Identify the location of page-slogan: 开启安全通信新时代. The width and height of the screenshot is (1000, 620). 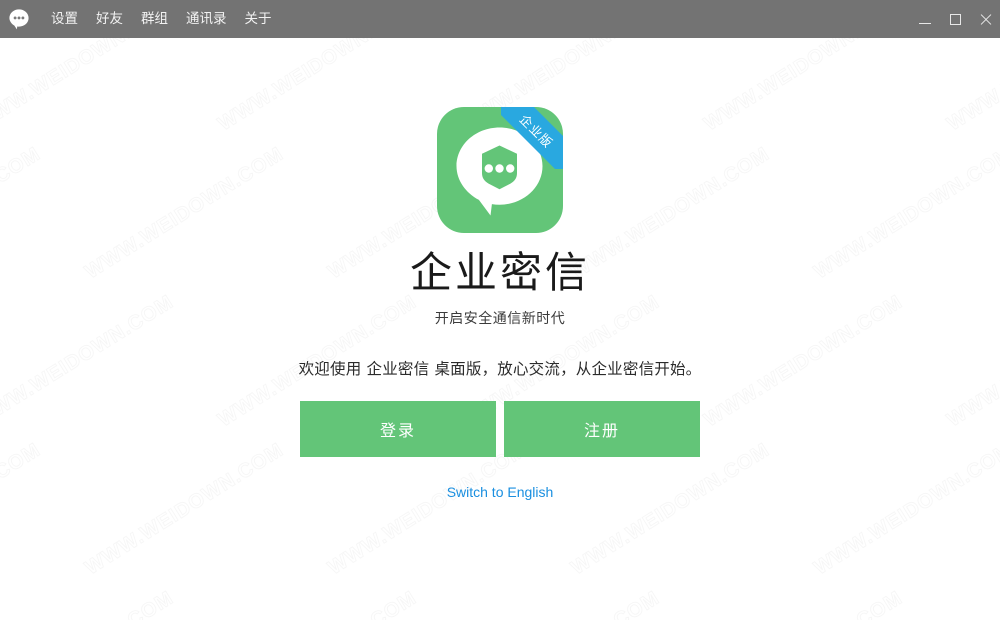
(500, 319).